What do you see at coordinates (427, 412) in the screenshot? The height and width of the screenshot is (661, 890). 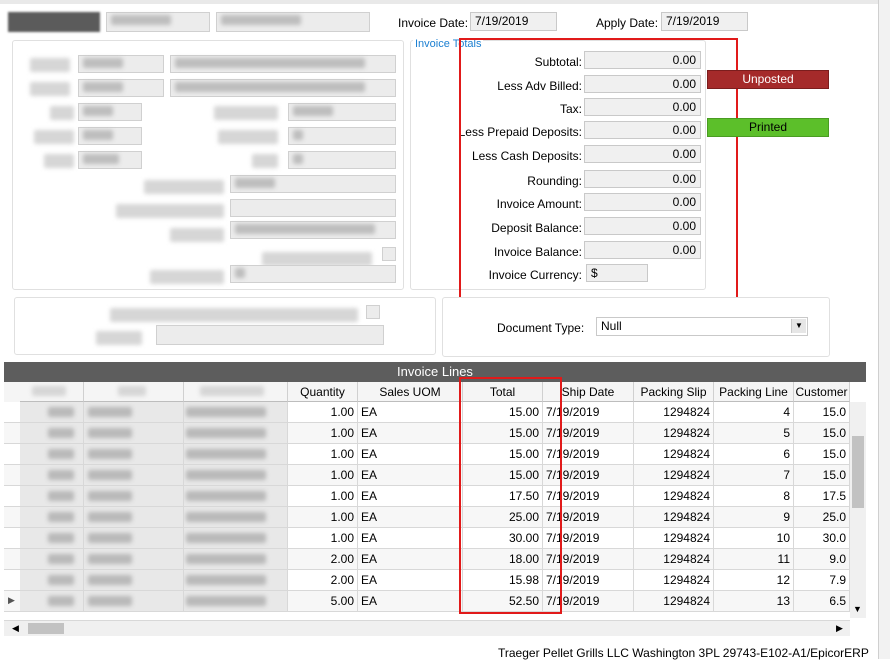 I see `table-row: 1.00 EA 15.00 7/19/2019 1294824 4 15.0` at bounding box center [427, 412].